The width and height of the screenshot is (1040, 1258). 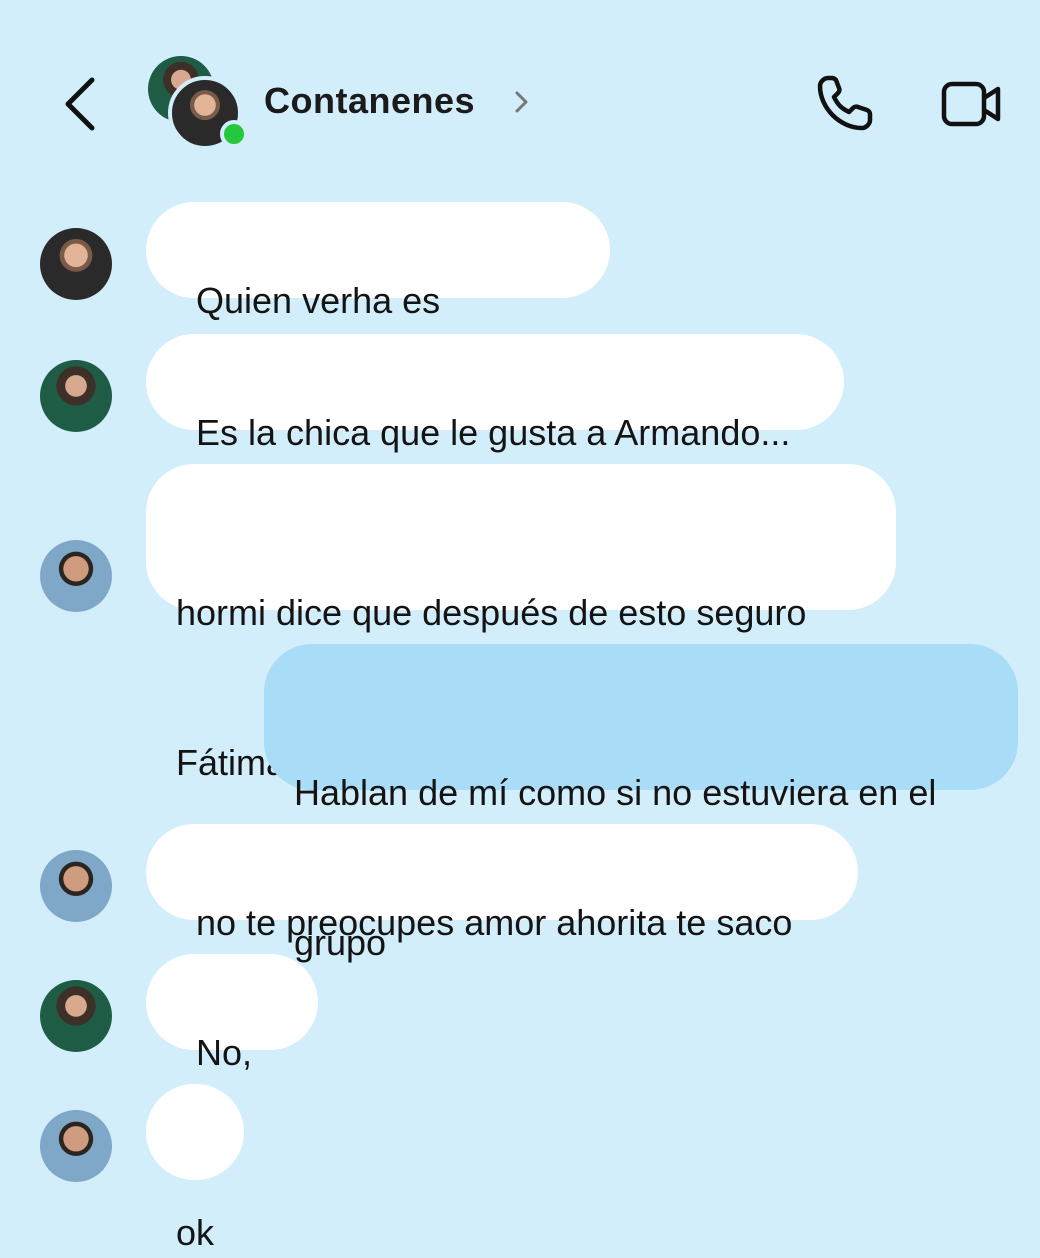 What do you see at coordinates (494, 922) in the screenshot?
I see `message-text: no te preocupes amor ahorita te saco` at bounding box center [494, 922].